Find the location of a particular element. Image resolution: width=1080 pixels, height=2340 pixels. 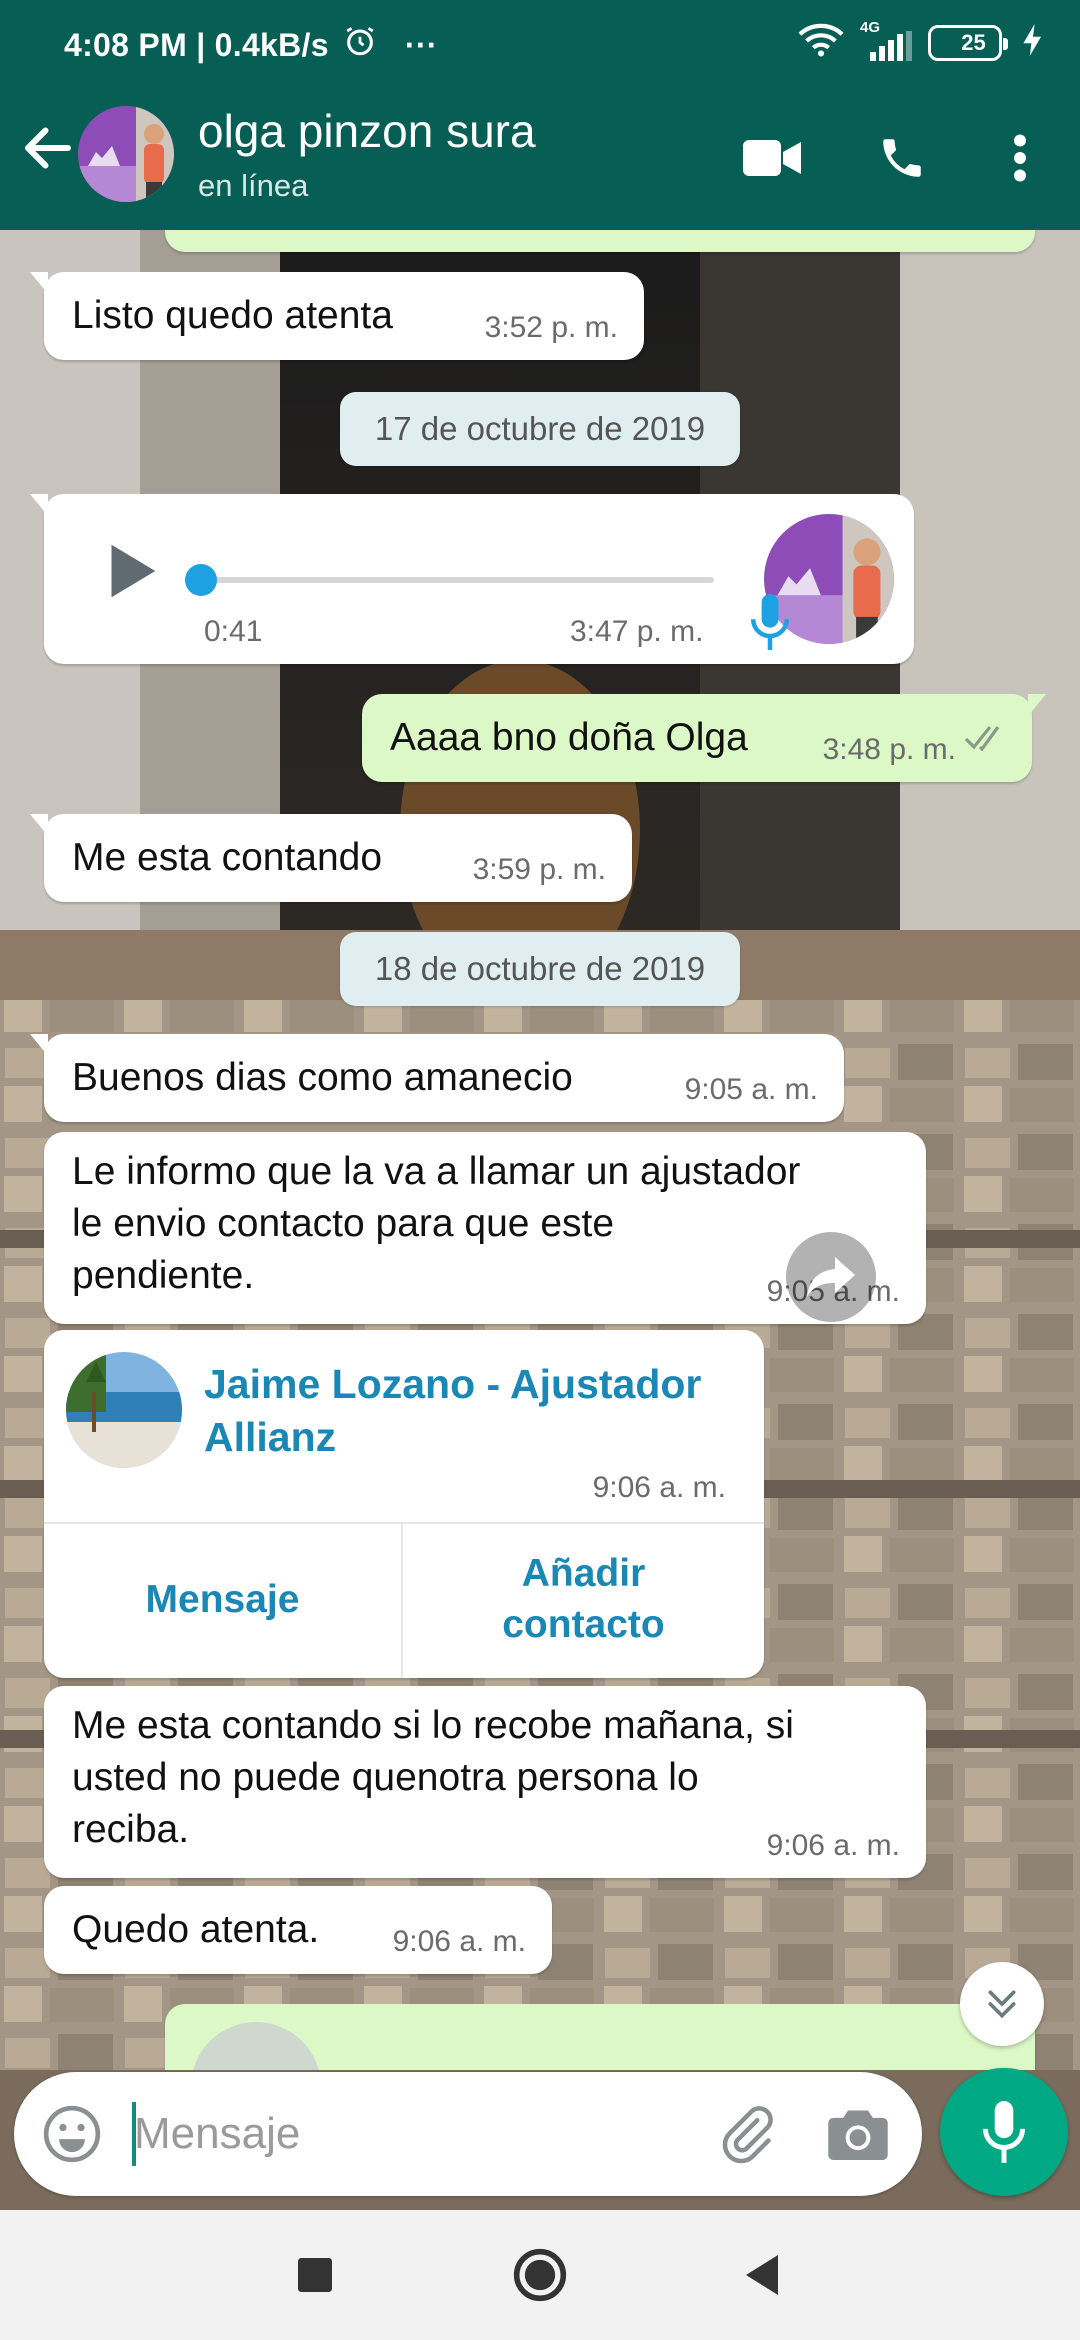

message-incoming: Me esta contando 3:59 p. m. is located at coordinates (331, 858).